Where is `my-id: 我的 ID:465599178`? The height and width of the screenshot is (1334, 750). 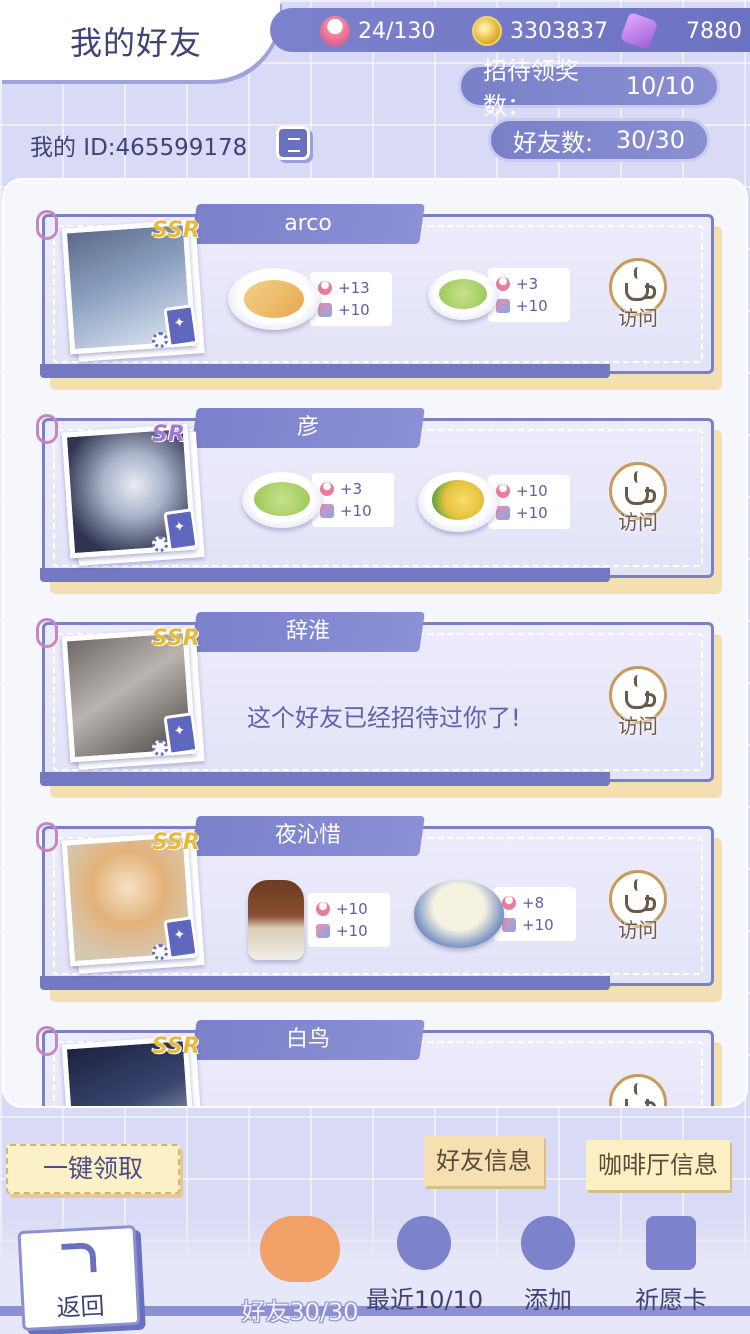
my-id: 我的 ID:465599178 is located at coordinates (139, 148).